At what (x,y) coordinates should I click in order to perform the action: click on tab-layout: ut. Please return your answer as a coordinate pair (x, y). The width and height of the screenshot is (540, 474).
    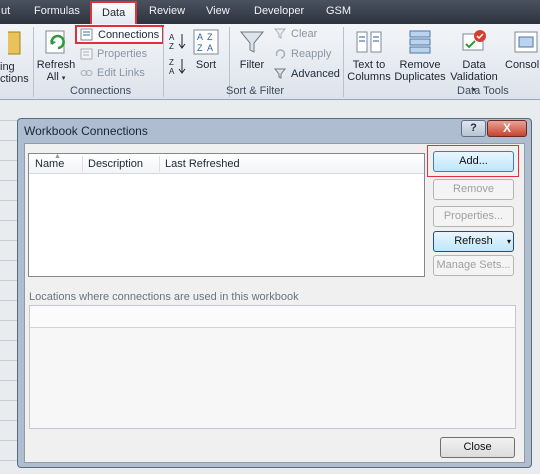
    Looking at the image, I should click on (5, 11).